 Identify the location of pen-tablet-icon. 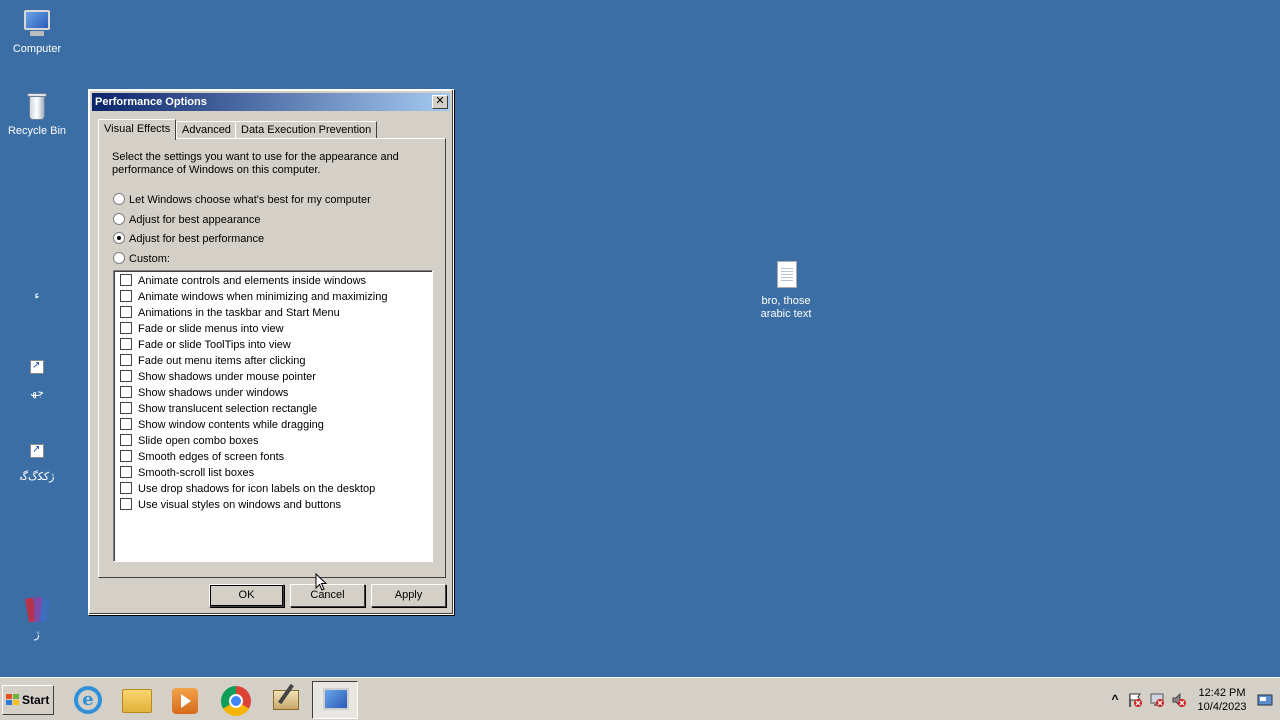
(286, 700).